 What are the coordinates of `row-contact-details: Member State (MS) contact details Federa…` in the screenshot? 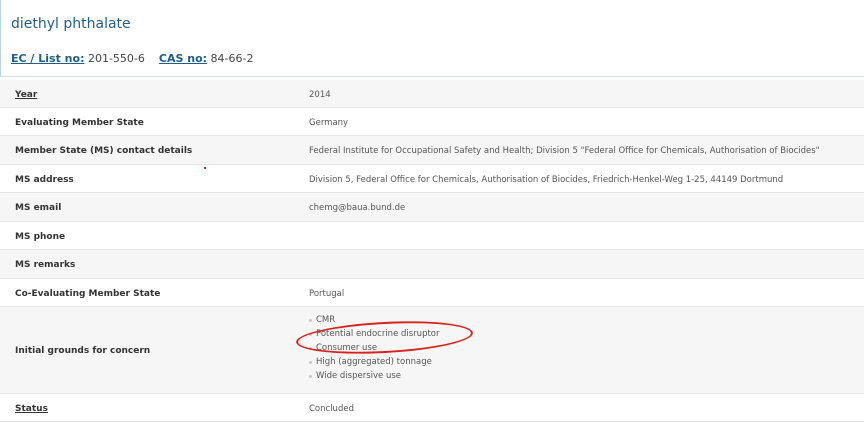 It's located at (432, 150).